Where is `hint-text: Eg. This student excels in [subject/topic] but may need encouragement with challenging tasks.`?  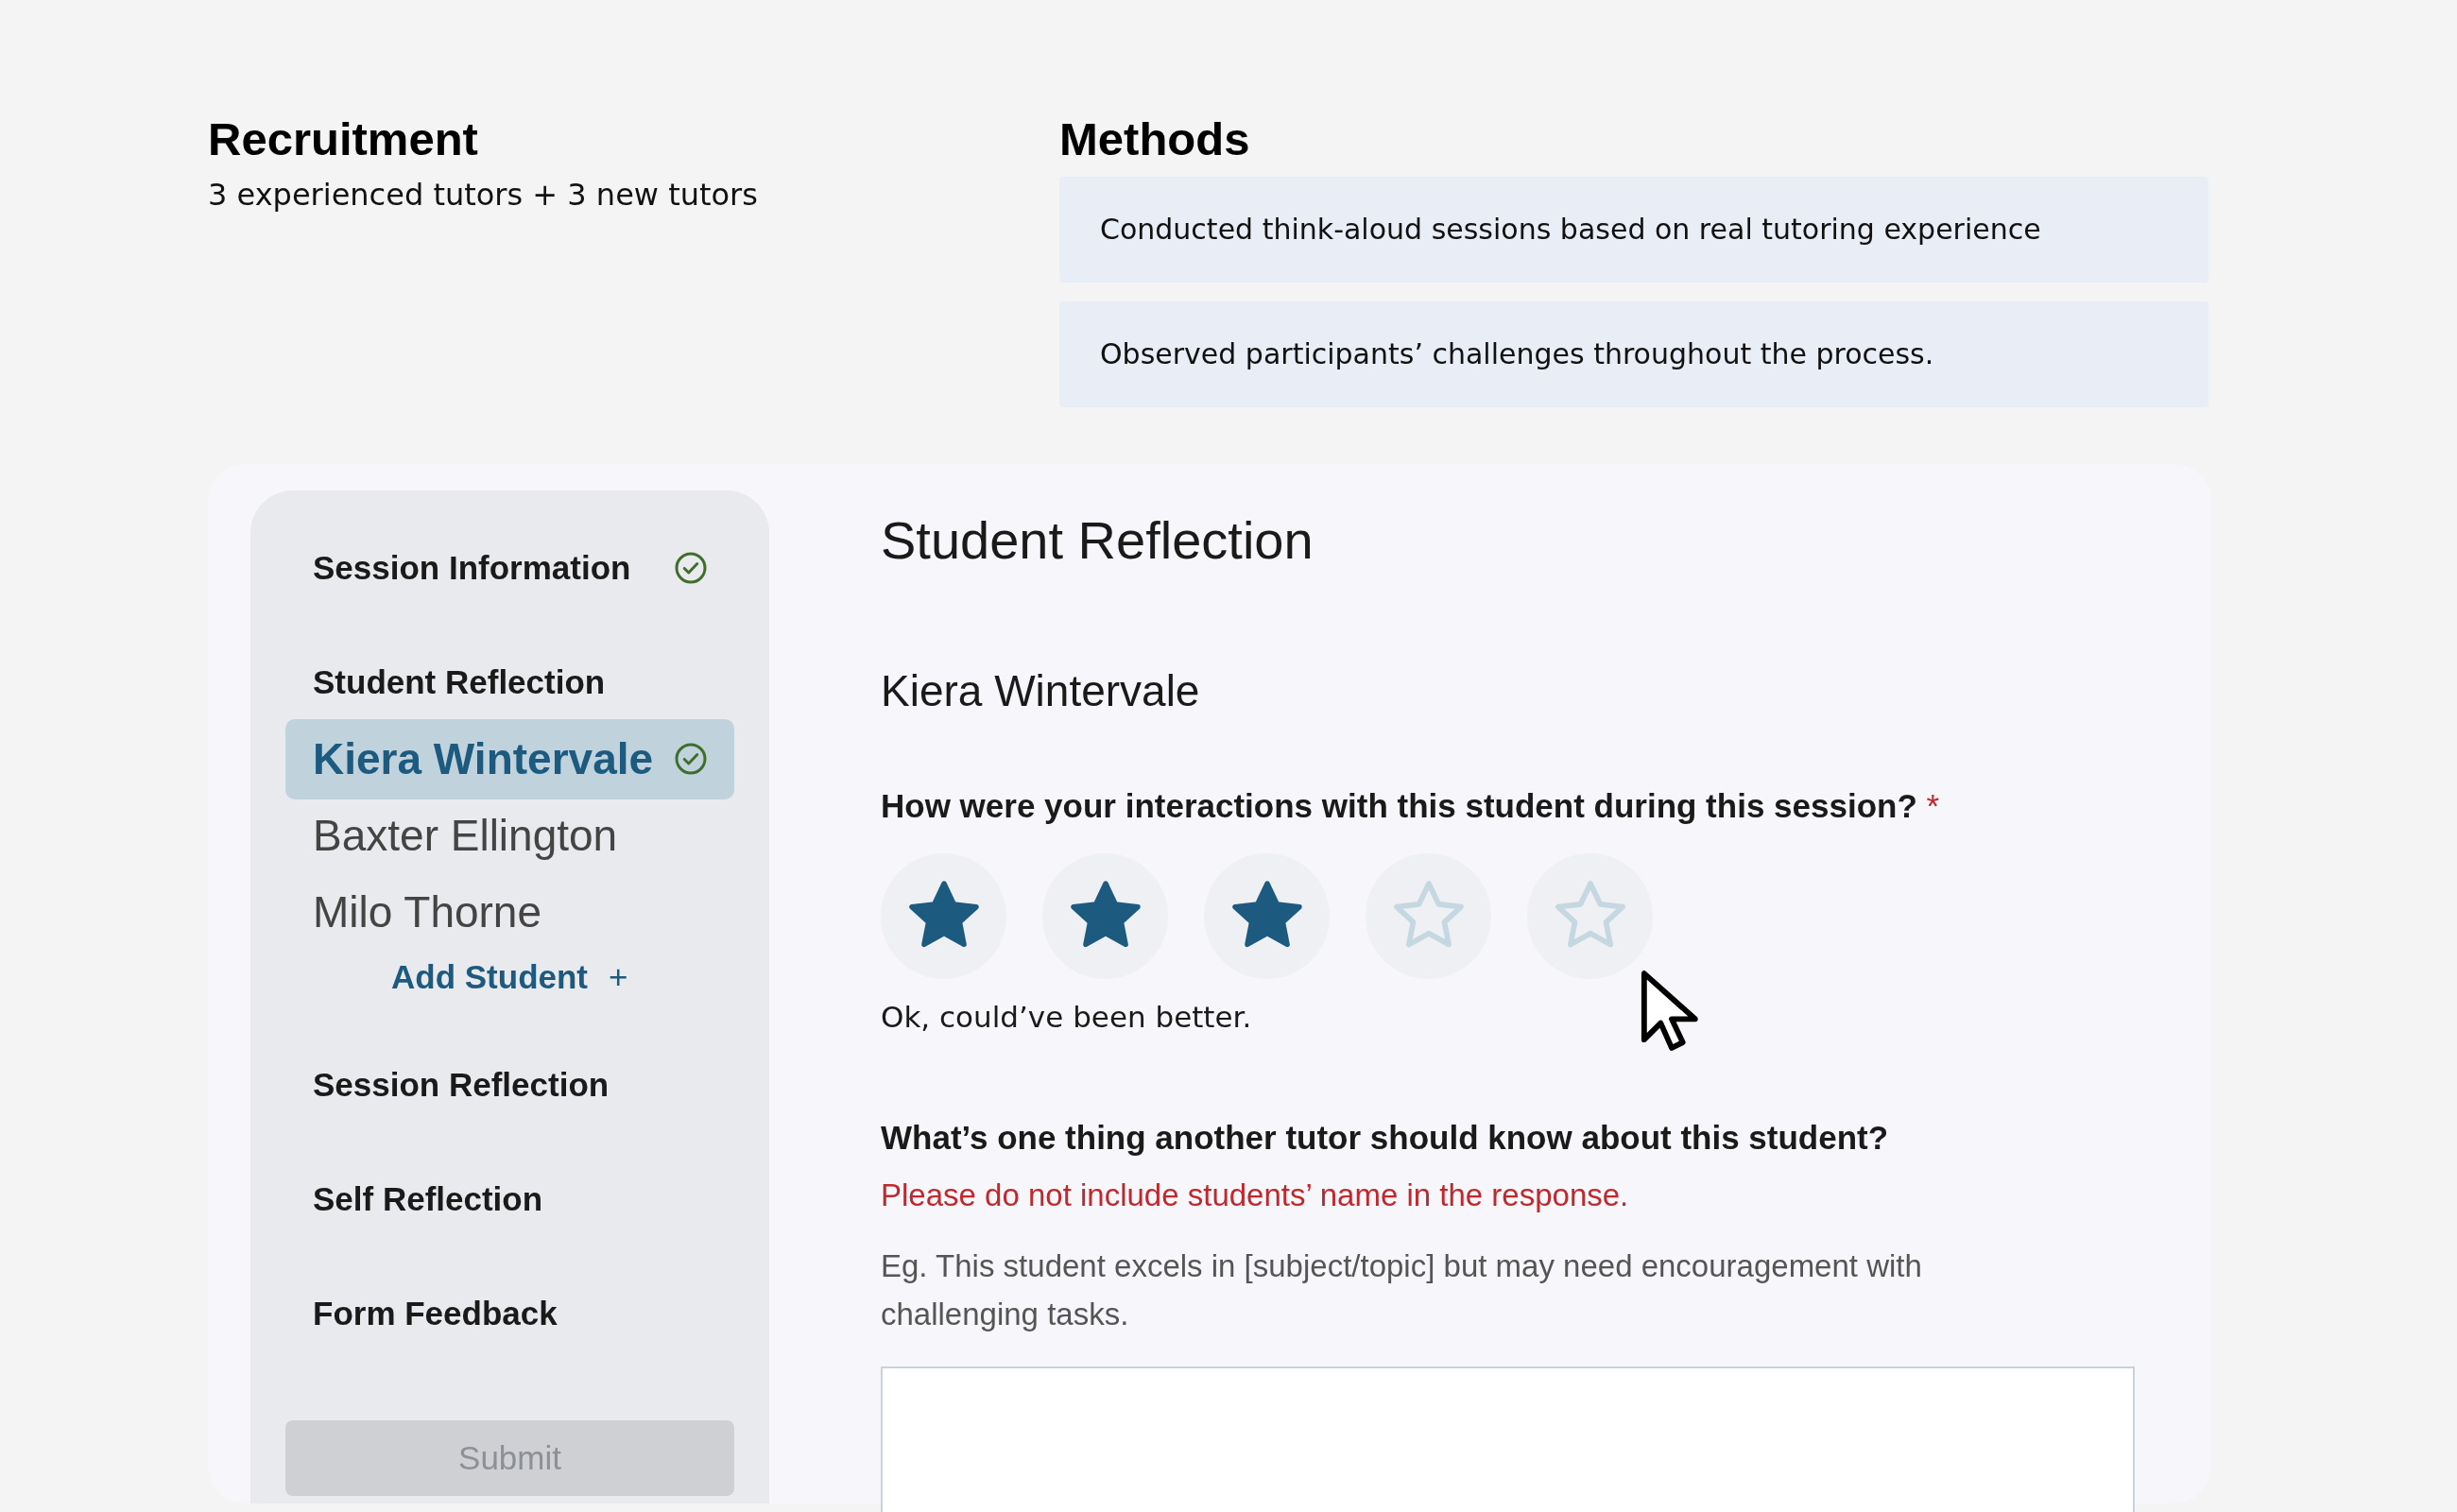
hint-text: Eg. This student excels in [subject/topic] but may need encouragement with challenging tasks. is located at coordinates (1402, 1289).